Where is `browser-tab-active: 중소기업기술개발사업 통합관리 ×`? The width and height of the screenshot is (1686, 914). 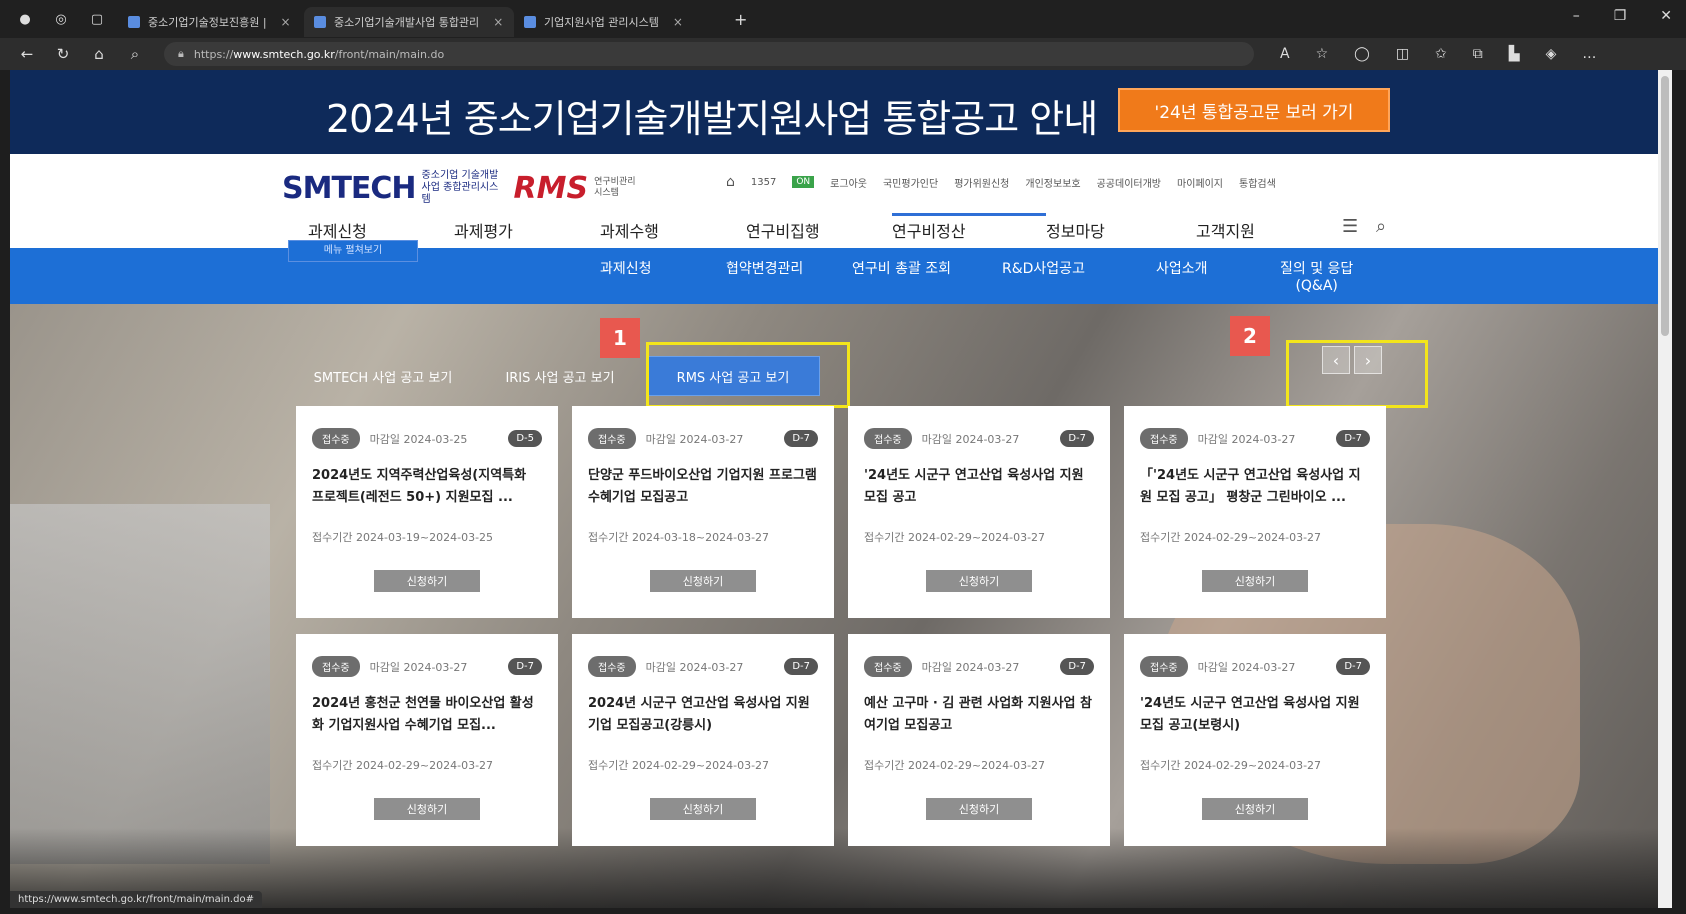 browser-tab-active: 중소기업기술개발사업 통합관리 × is located at coordinates (409, 22).